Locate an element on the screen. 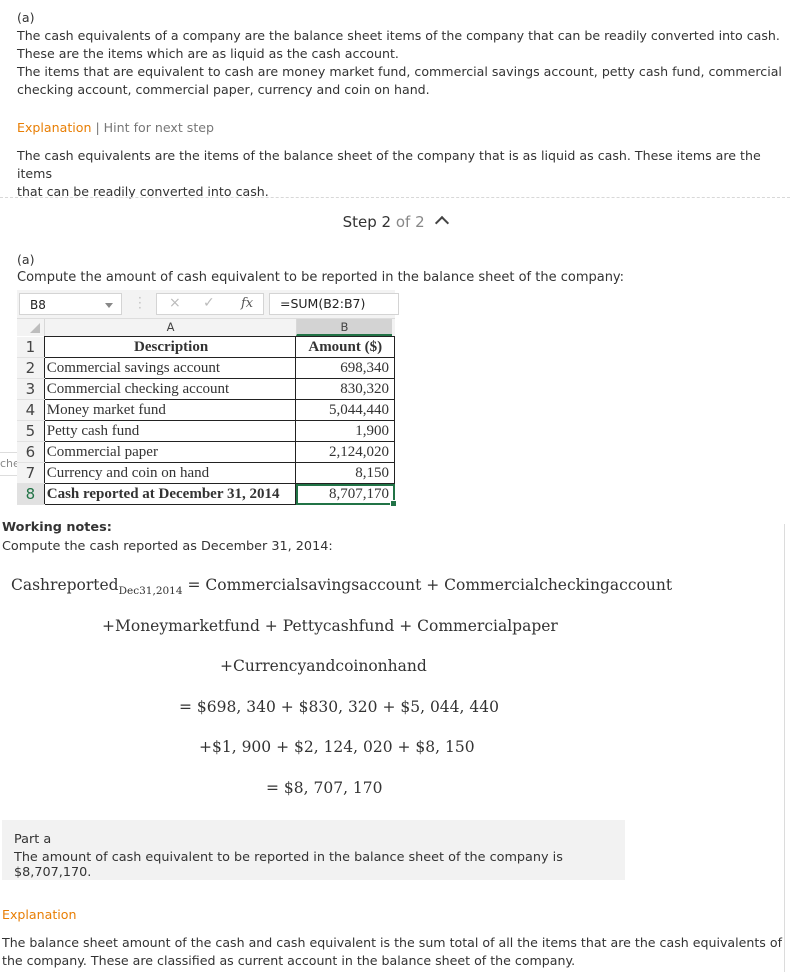 The height and width of the screenshot is (972, 790). row-header: 6 is located at coordinates (31, 452).